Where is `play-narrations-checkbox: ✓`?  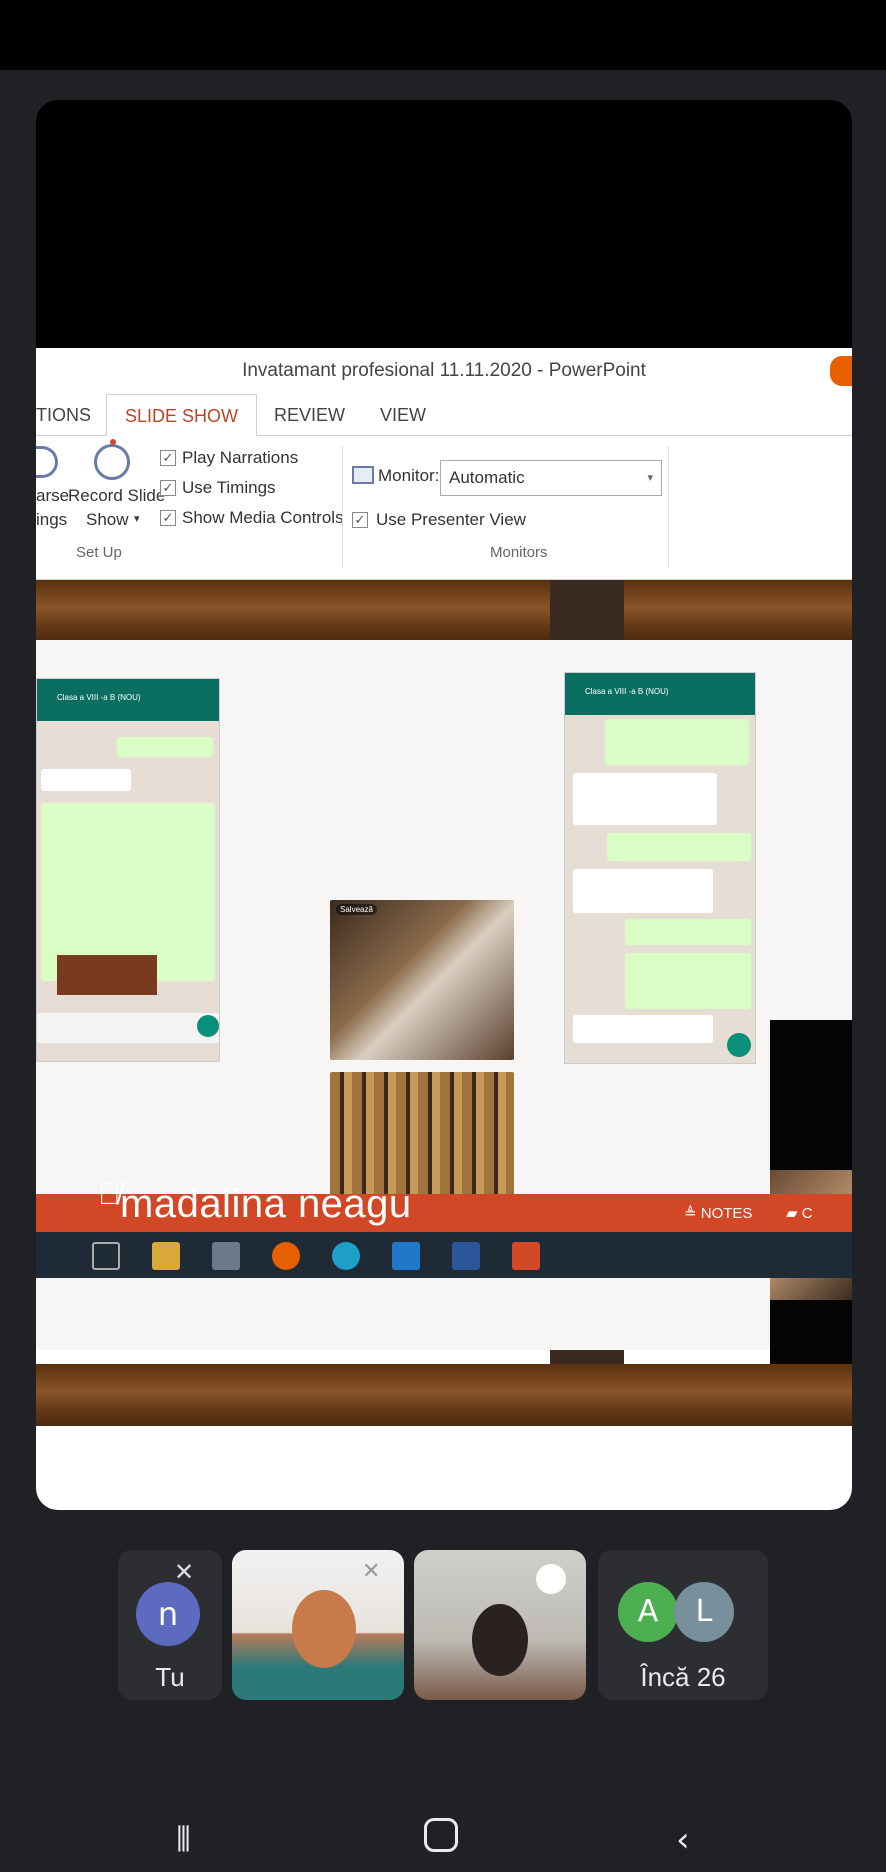
play-narrations-checkbox: ✓ is located at coordinates (168, 458).